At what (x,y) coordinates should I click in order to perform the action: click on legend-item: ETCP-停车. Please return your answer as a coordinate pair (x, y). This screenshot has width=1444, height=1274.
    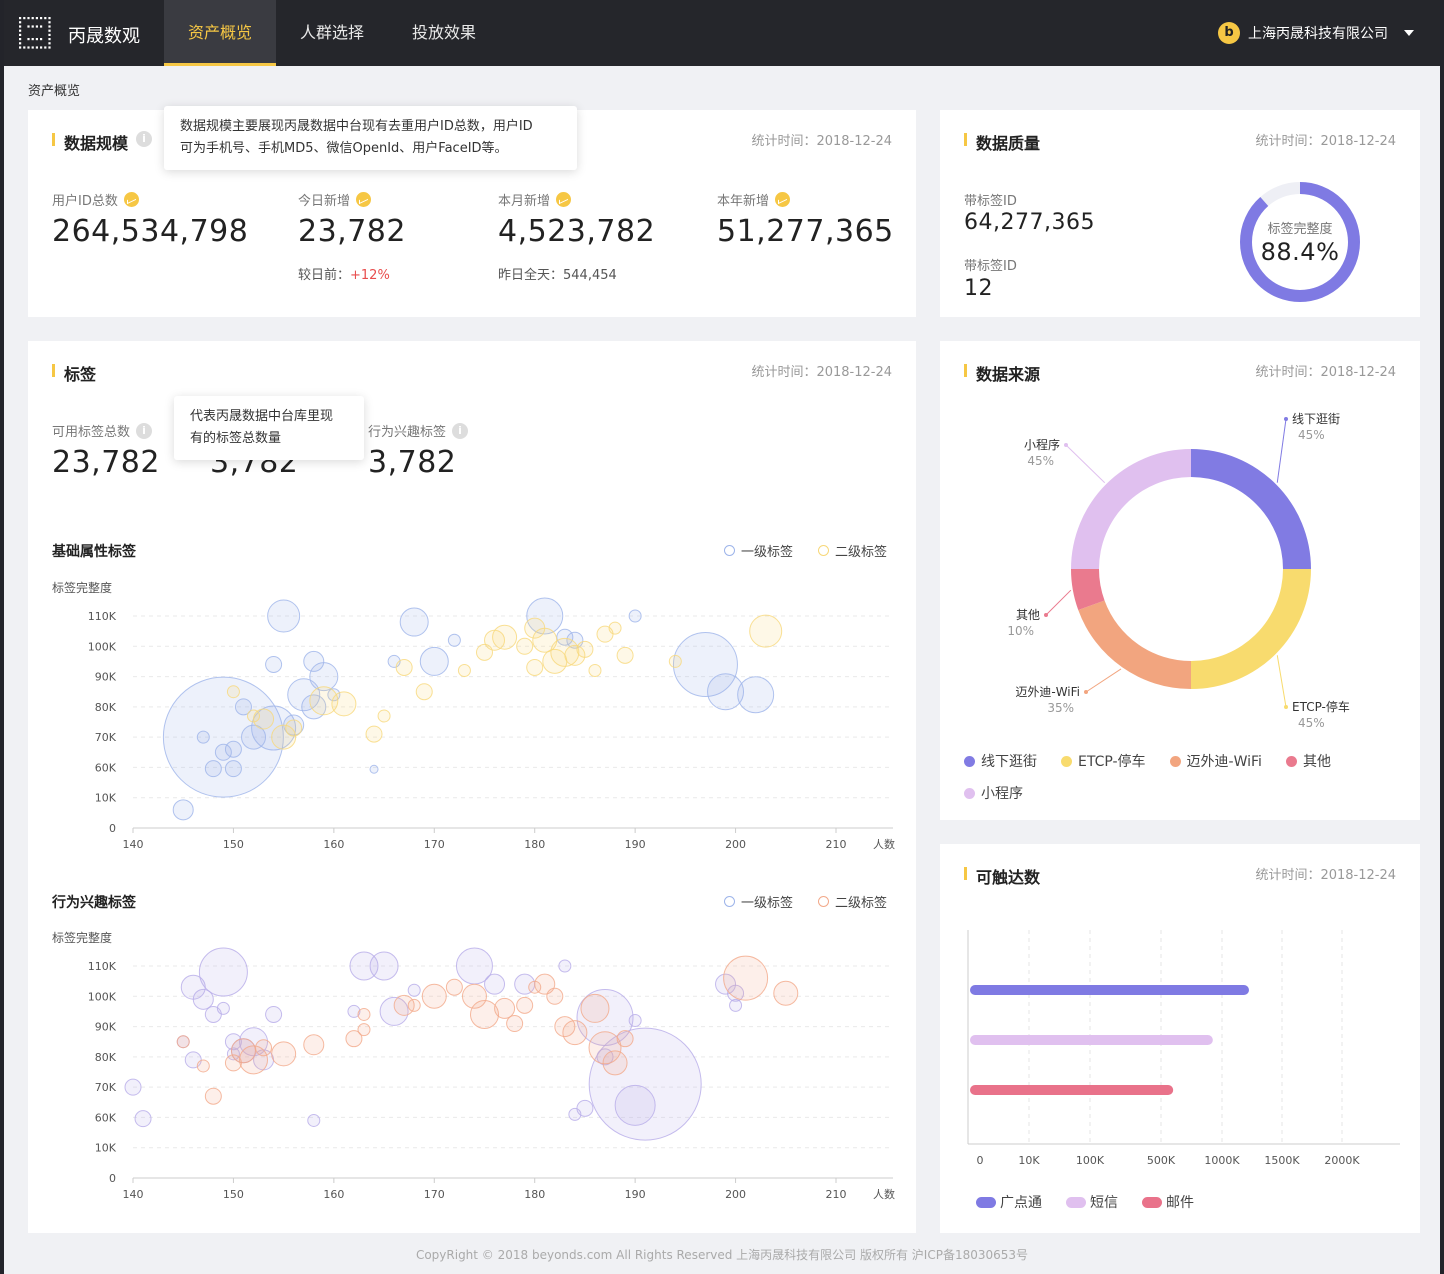
    Looking at the image, I should click on (1103, 761).